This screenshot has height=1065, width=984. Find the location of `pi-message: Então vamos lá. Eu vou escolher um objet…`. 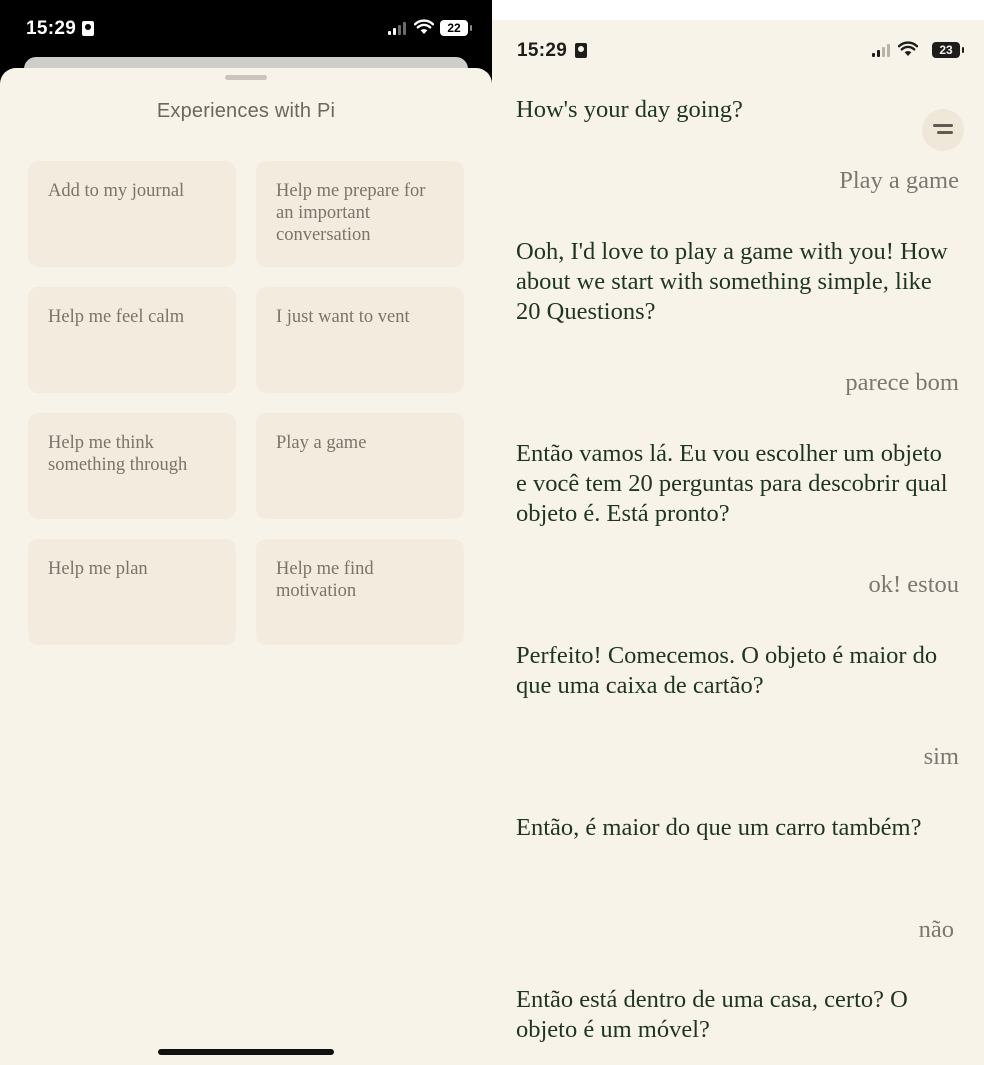

pi-message: Então vamos lá. Eu vou escolher um objet… is located at coordinates (732, 483).